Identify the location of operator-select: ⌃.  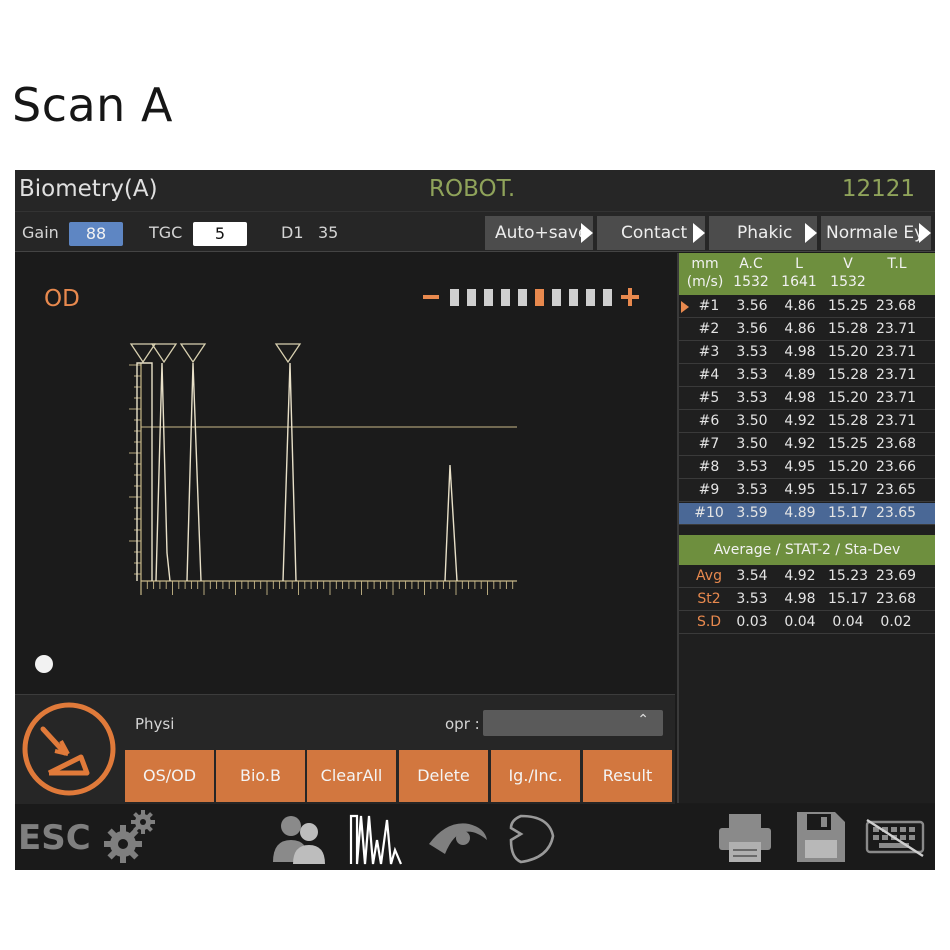
(573, 723).